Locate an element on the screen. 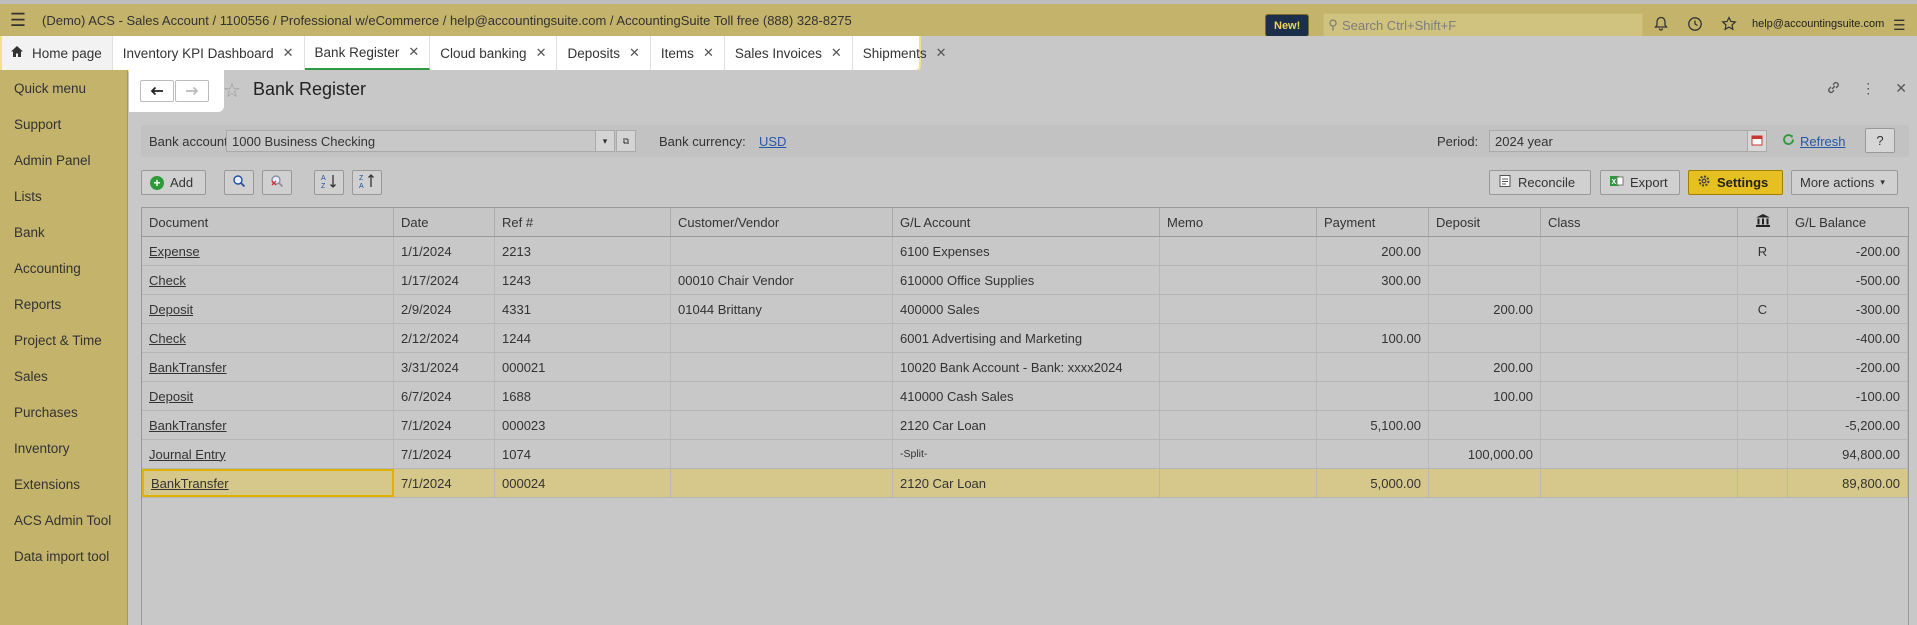 The height and width of the screenshot is (625, 1917). search-input: ⚲ Search Ctrl+Shift+F is located at coordinates (1483, 25).